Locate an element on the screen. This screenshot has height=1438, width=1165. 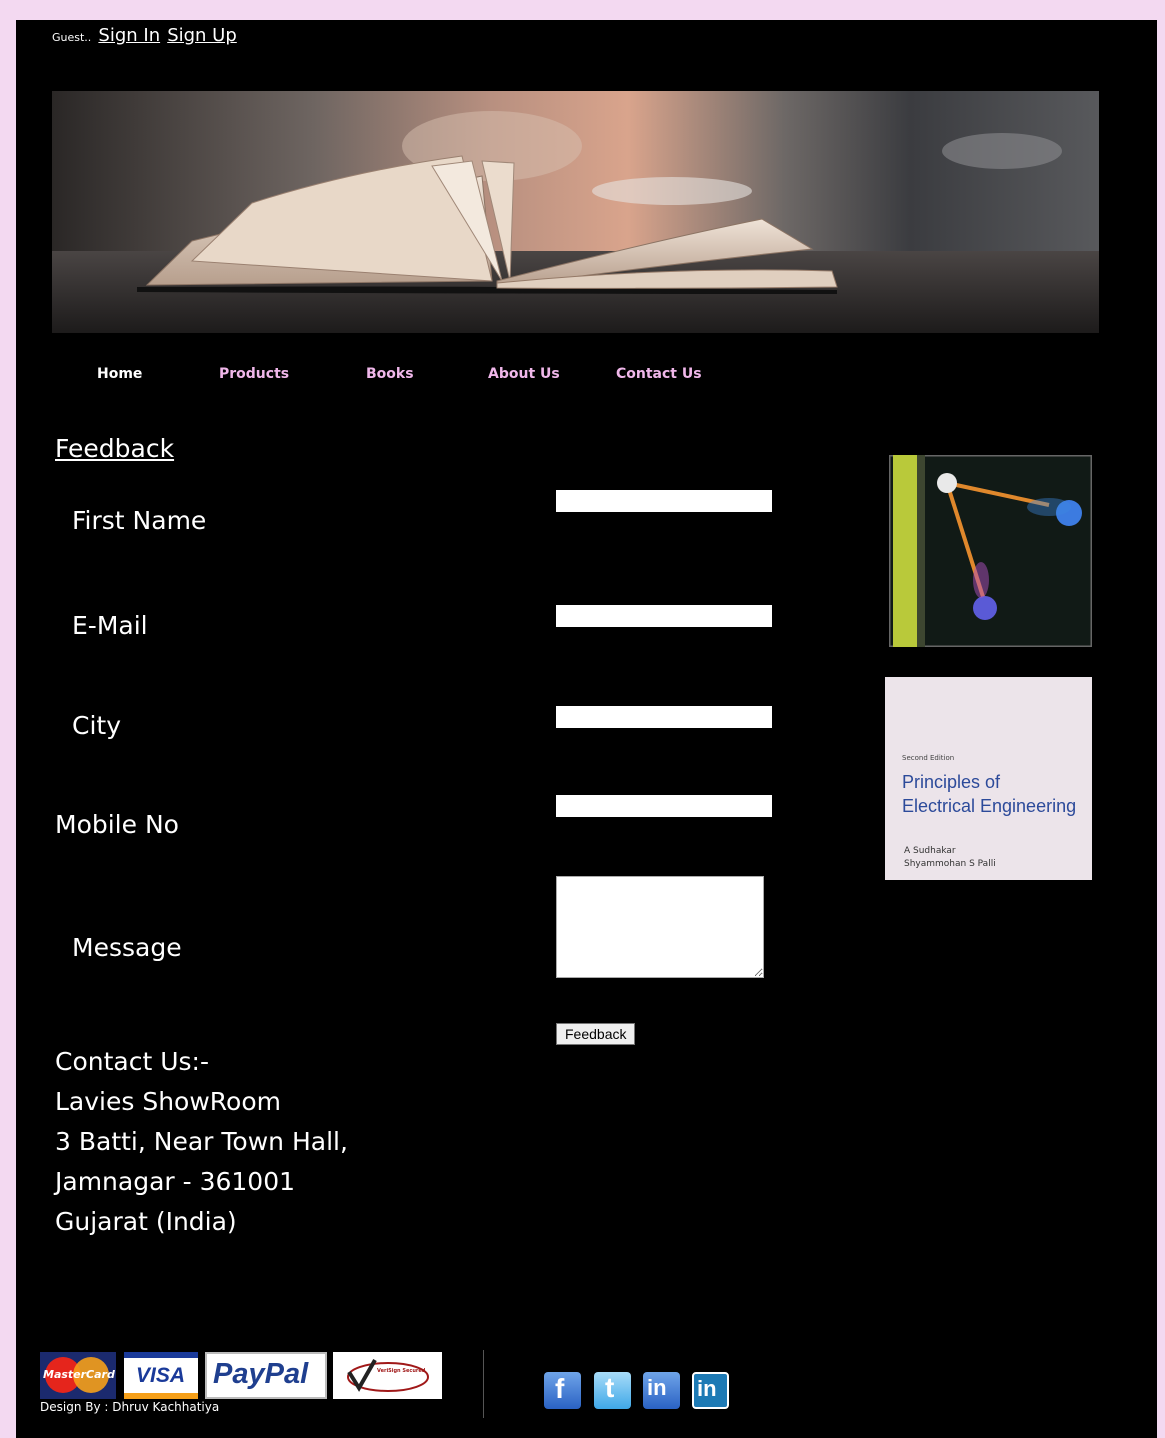
city-label: City is located at coordinates (96, 725).